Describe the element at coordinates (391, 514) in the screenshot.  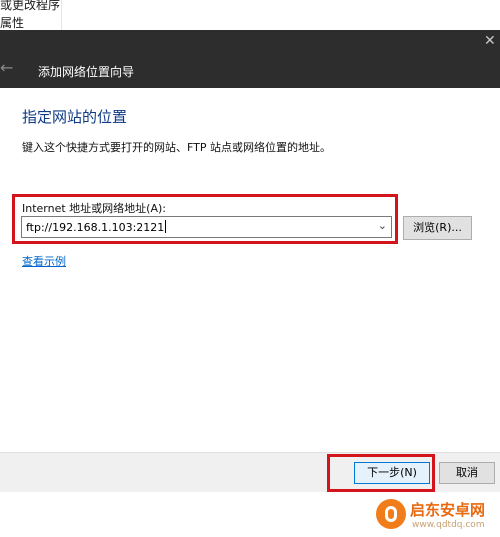
I see `watermark-logo-icon` at that location.